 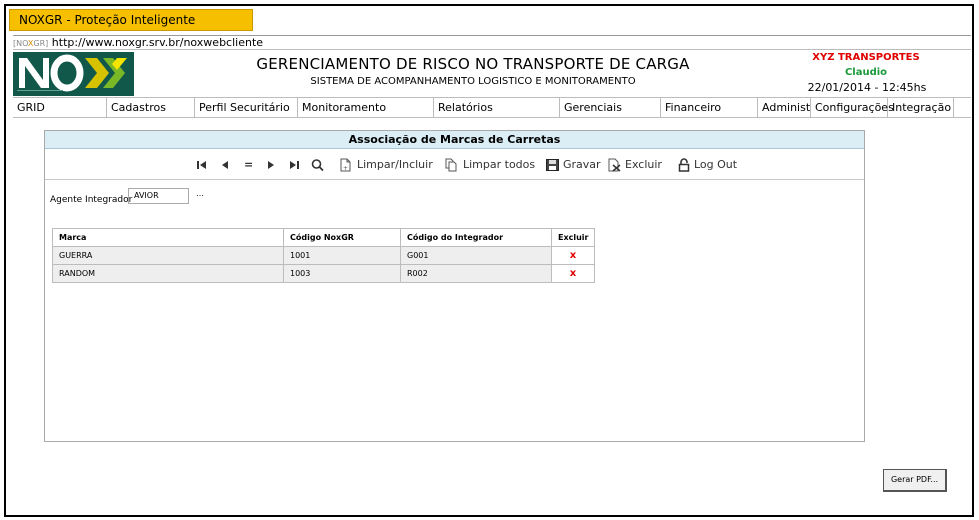 What do you see at coordinates (168, 237) in the screenshot?
I see `column-header-marca: Marca` at bounding box center [168, 237].